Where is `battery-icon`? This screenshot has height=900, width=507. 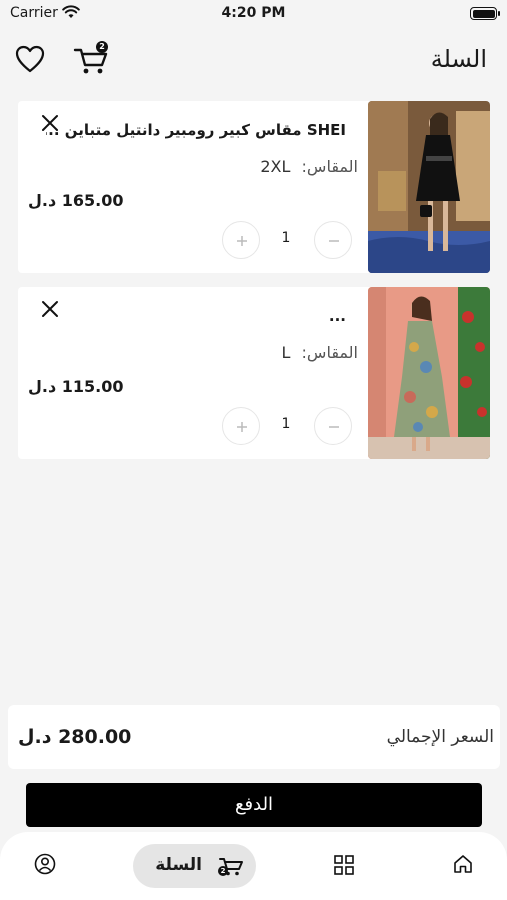 battery-icon is located at coordinates (485, 13).